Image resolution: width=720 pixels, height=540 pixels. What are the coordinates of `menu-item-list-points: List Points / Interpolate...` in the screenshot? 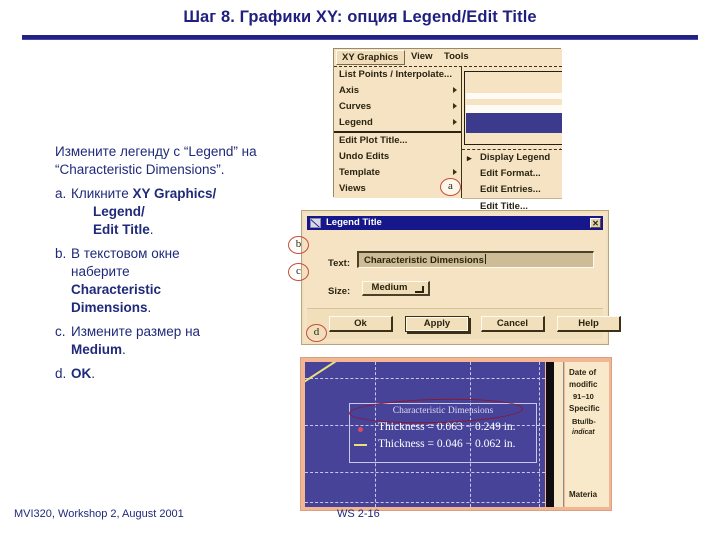 It's located at (397, 75).